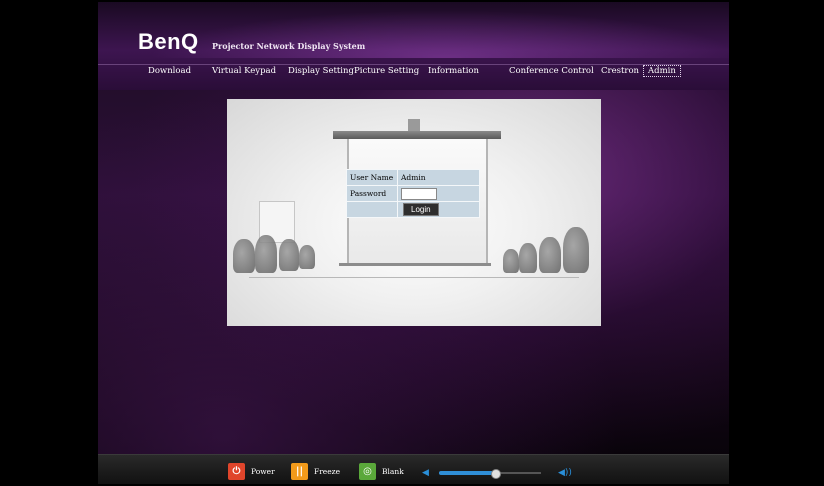 Image resolution: width=824 pixels, height=486 pixels. What do you see at coordinates (421, 209) in the screenshot?
I see `login-button: Login` at bounding box center [421, 209].